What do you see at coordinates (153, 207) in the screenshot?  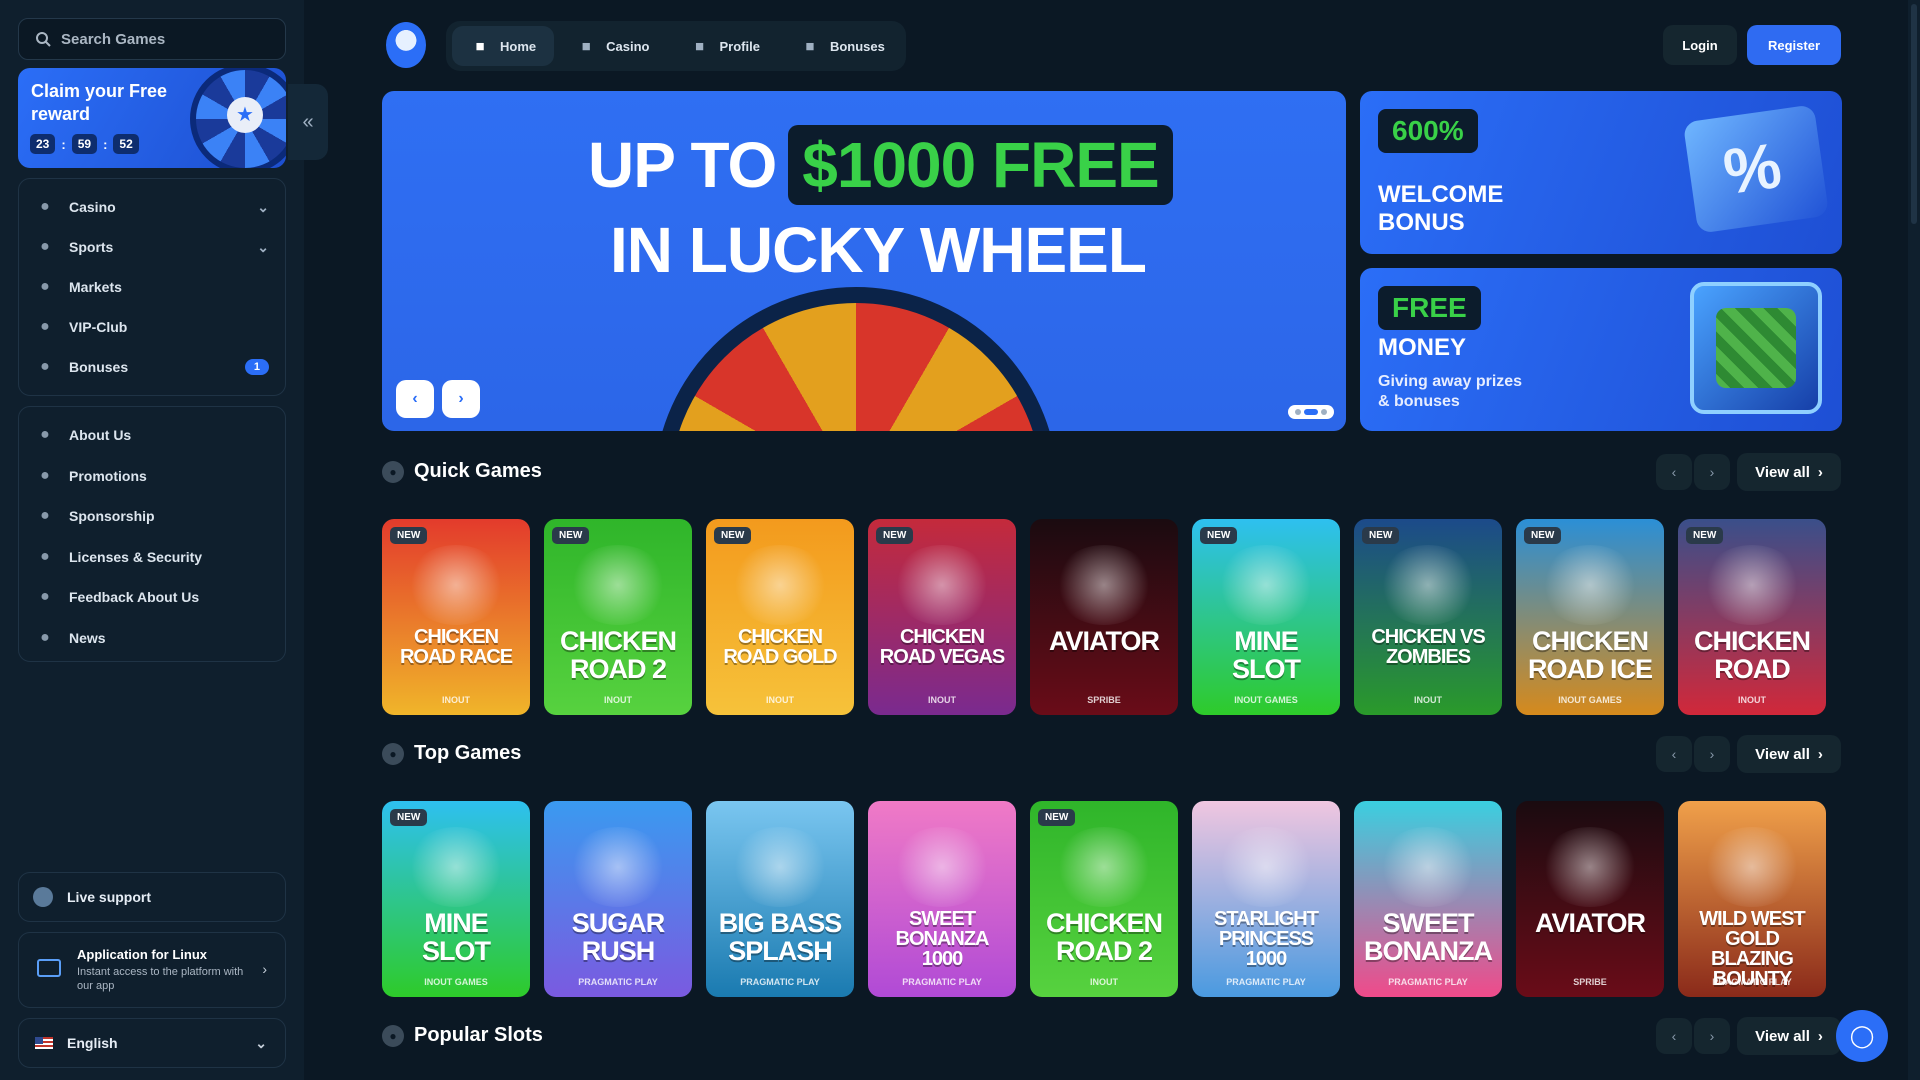 I see `sidebar-item-casino: ● Casino ⌄` at bounding box center [153, 207].